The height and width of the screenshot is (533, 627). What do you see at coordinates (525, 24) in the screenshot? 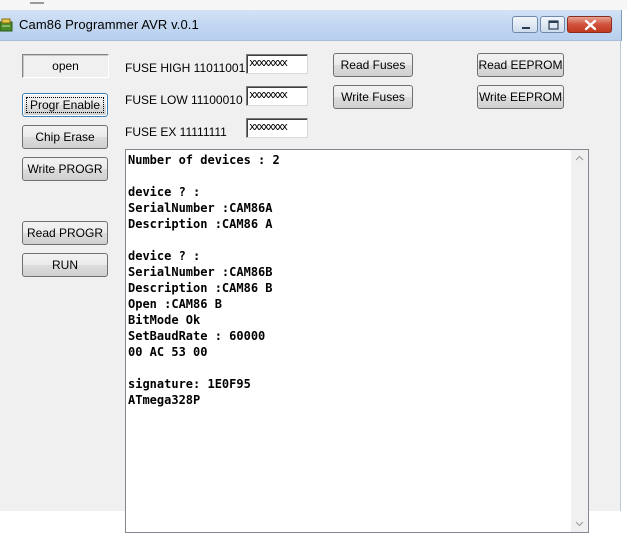
I see `minimize-button` at bounding box center [525, 24].